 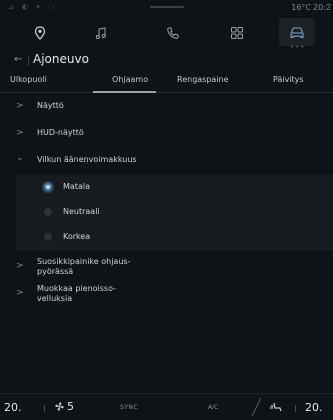 What do you see at coordinates (76, 186) in the screenshot?
I see `radio-label: Matala` at bounding box center [76, 186].